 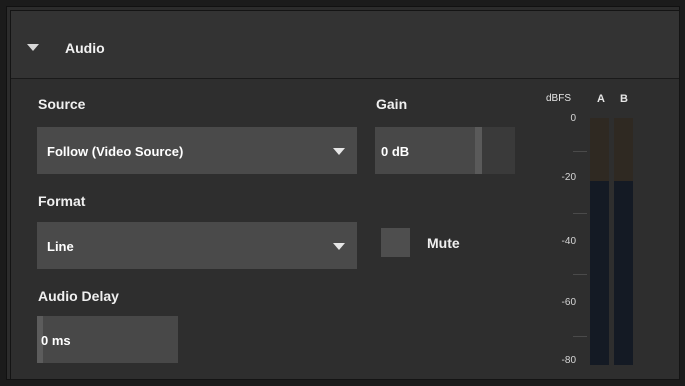 I want to click on meter-tick-80: -80, so click(x=568, y=360).